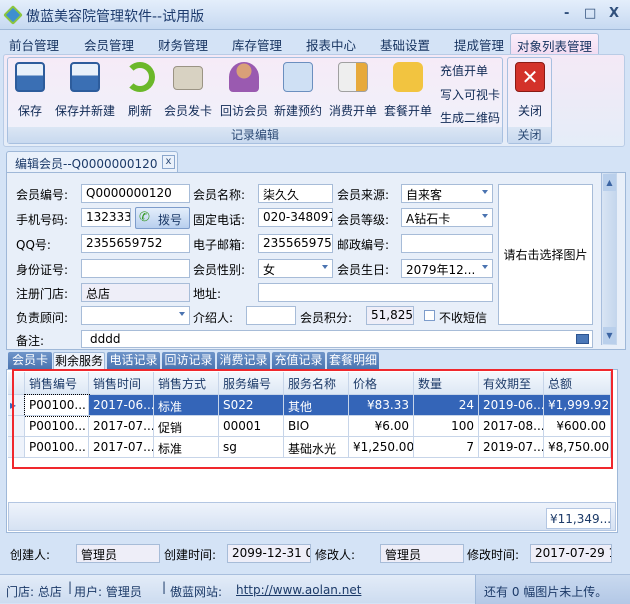  What do you see at coordinates (135, 268) in the screenshot?
I see `id-card-field` at bounding box center [135, 268].